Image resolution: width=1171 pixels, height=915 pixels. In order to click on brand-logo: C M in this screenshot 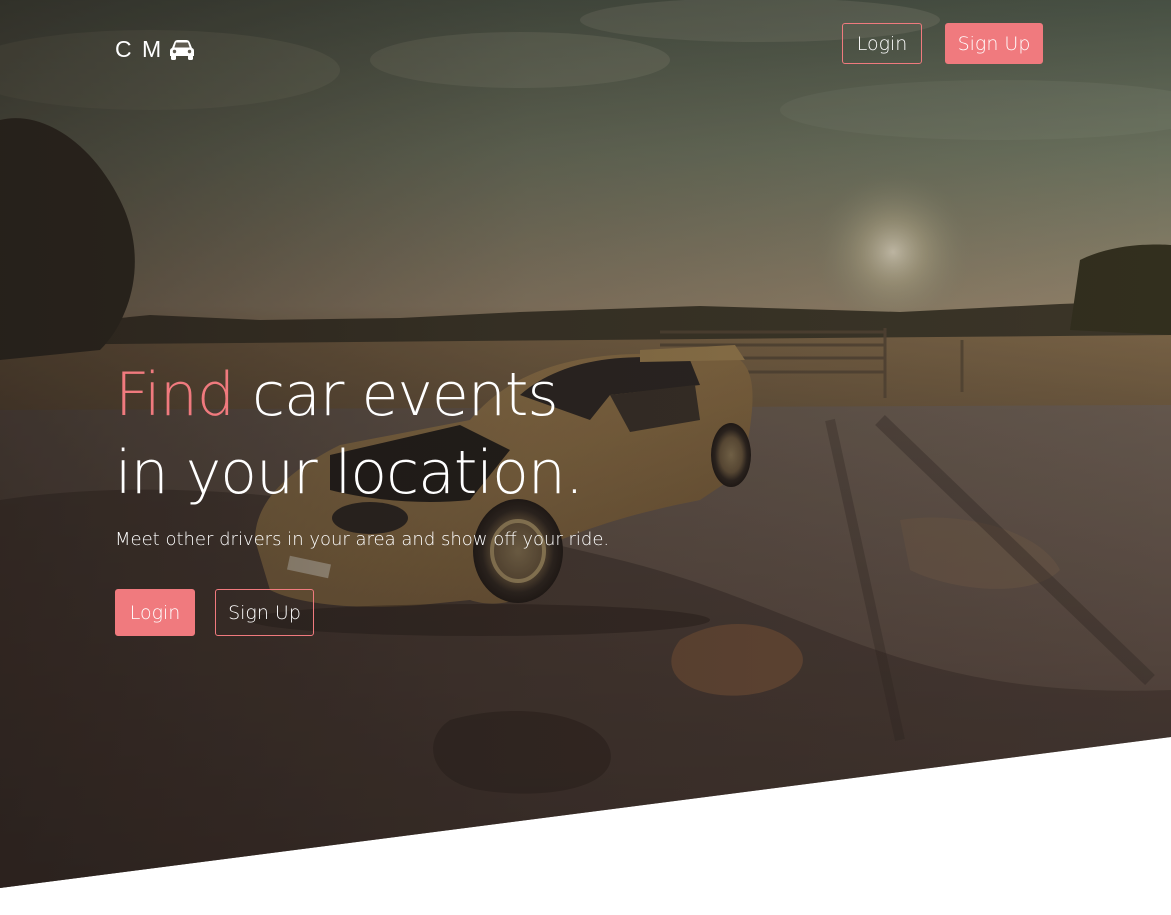, I will do `click(155, 49)`.